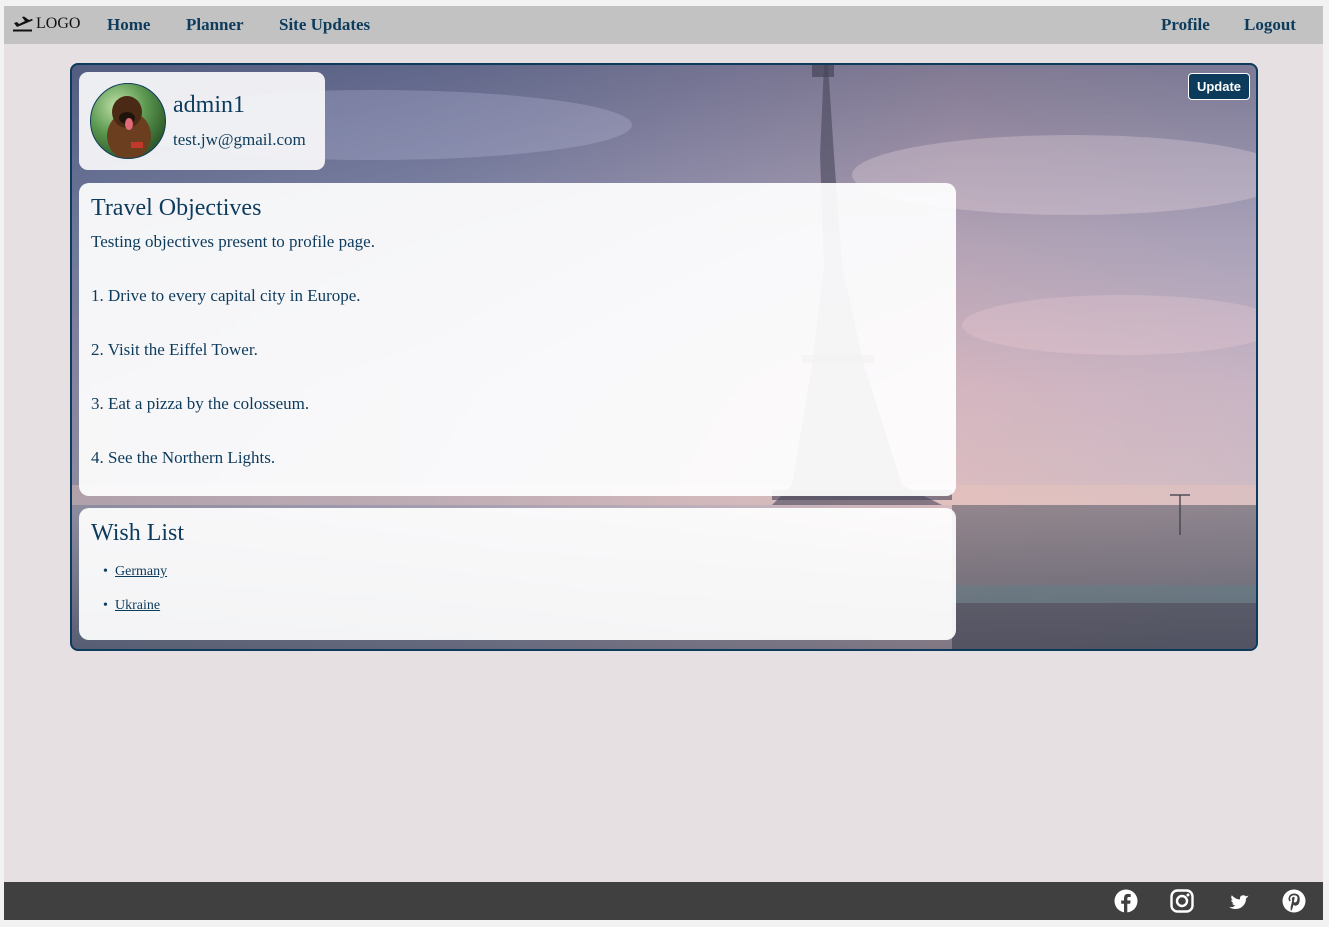 This screenshot has height=927, width=1329. Describe the element at coordinates (663, 901) in the screenshot. I see `footer` at that location.